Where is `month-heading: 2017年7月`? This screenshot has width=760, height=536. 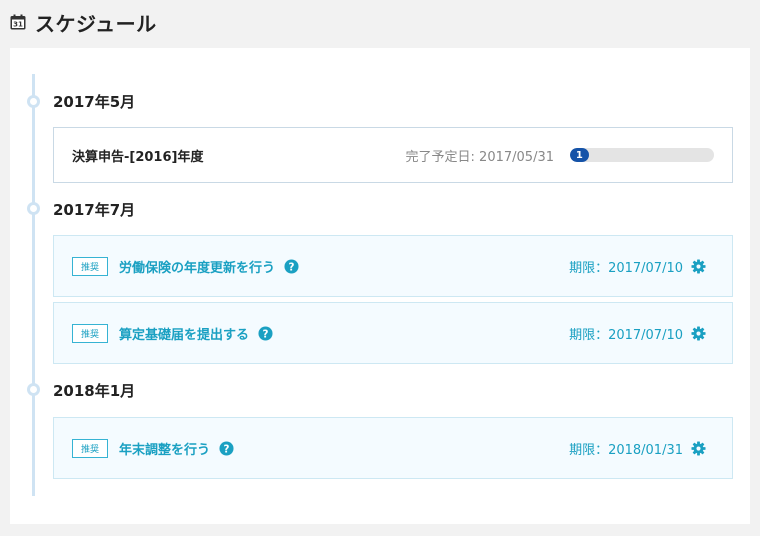
month-heading: 2017年7月 is located at coordinates (94, 210).